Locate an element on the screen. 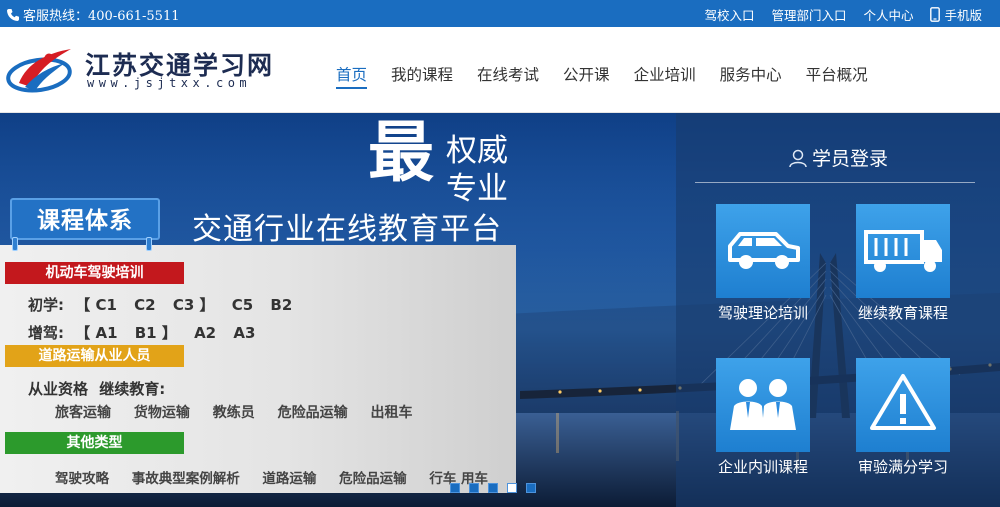 The image size is (1000, 507). upgrade-label: 增驾: is located at coordinates (46, 333).